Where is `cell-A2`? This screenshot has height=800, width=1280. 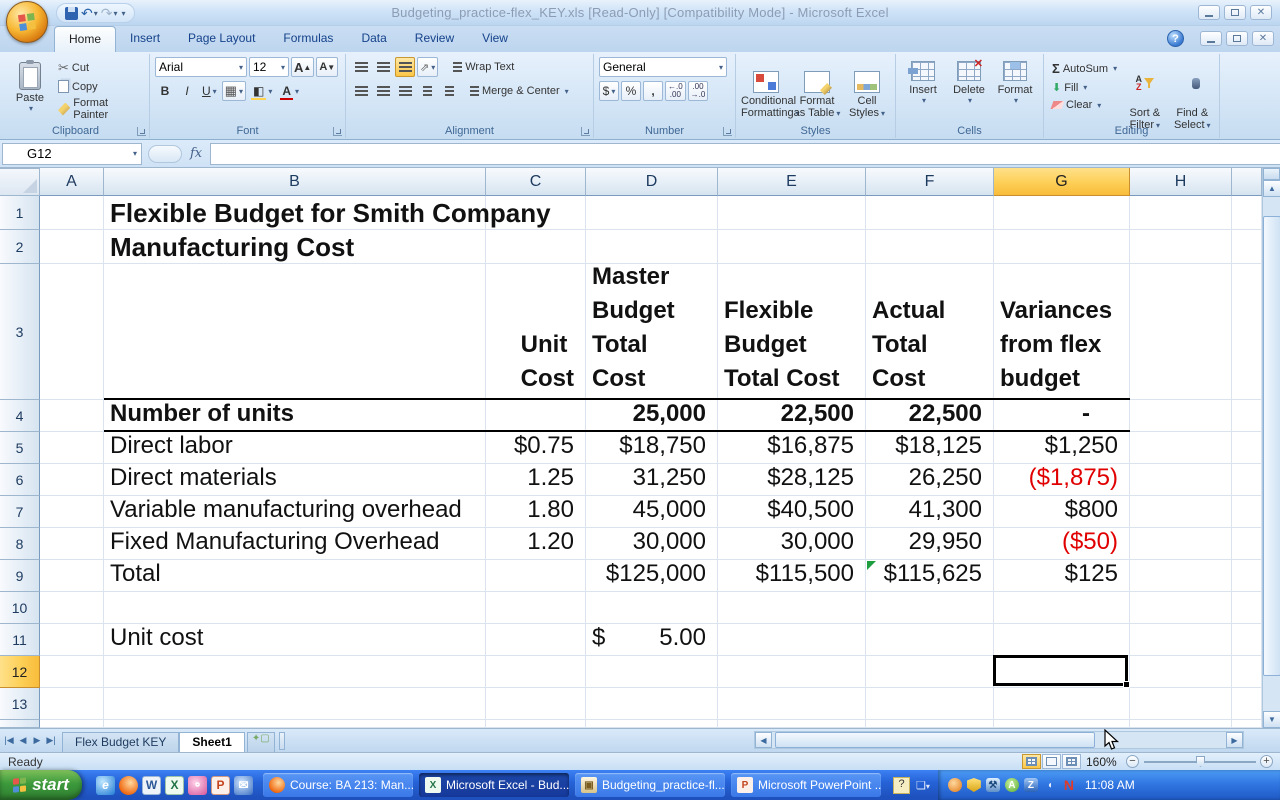 cell-A2 is located at coordinates (72, 247).